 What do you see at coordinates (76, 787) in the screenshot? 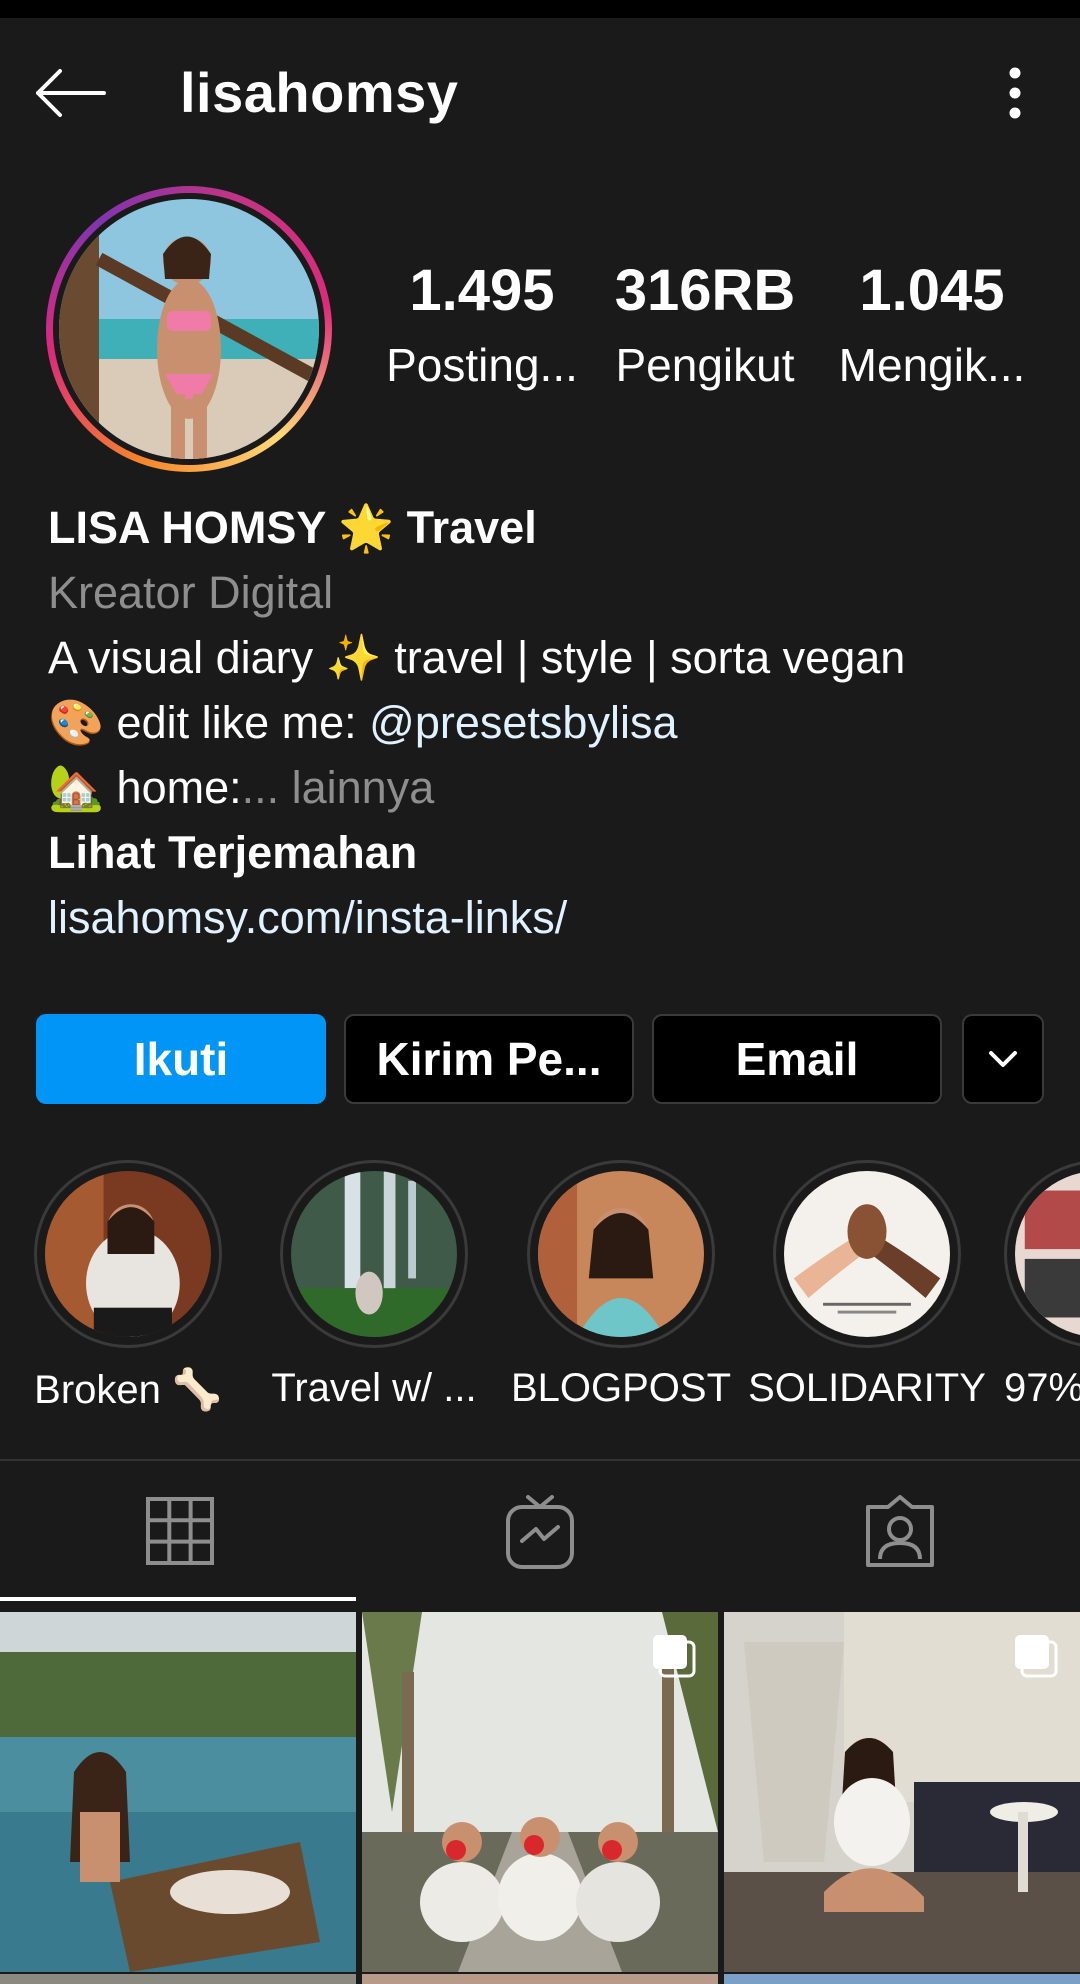
I see `house-emoji: 🏡` at bounding box center [76, 787].